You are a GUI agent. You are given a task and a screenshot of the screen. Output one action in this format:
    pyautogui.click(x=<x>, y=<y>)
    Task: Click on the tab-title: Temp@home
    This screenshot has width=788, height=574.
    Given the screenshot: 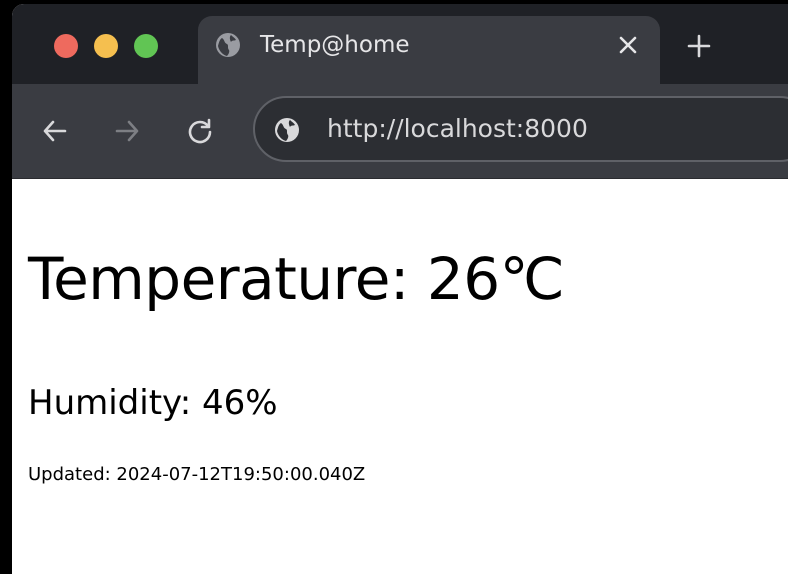 What is the action you would take?
    pyautogui.click(x=335, y=45)
    